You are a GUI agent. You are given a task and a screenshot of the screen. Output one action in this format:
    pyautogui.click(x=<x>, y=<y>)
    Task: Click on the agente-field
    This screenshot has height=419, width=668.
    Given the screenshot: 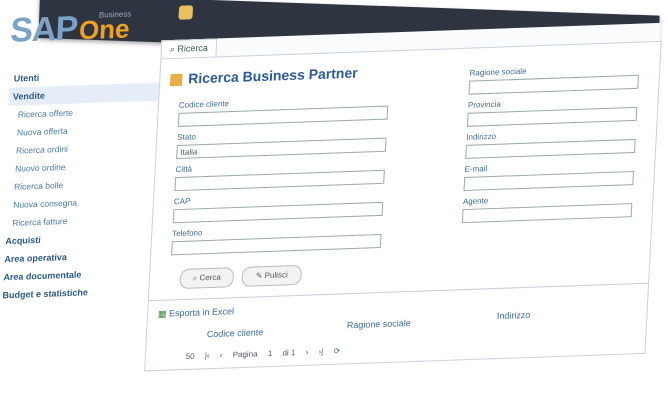 What is the action you would take?
    pyautogui.click(x=547, y=213)
    